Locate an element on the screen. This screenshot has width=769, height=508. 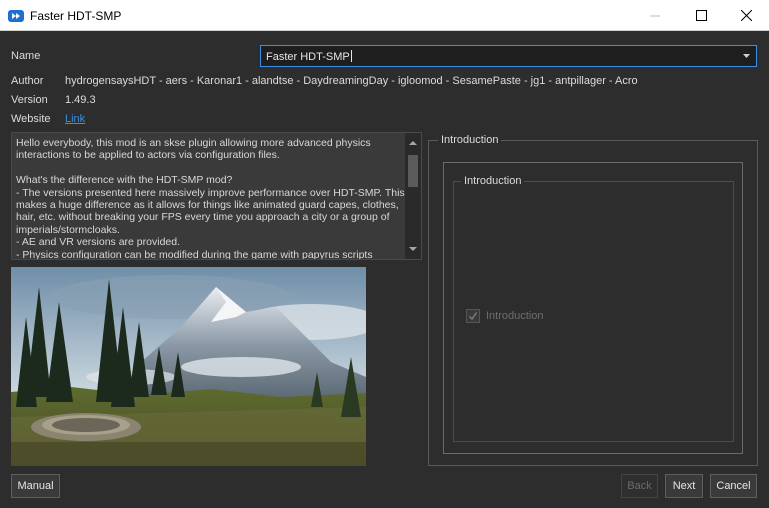
text-cursor is located at coordinates (351, 56).